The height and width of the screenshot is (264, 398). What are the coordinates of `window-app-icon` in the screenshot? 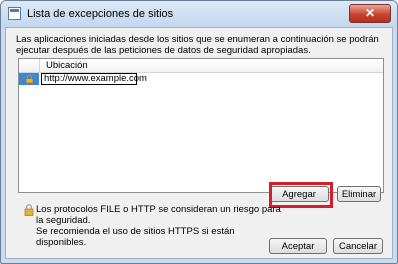 It's located at (14, 13).